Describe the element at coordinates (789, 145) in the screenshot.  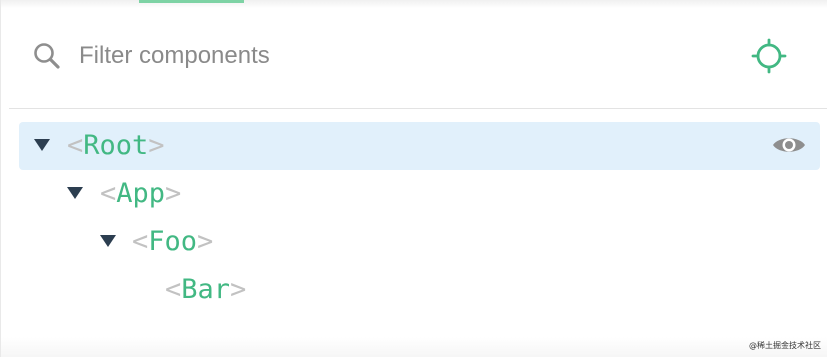
I see `eye-icon` at that location.